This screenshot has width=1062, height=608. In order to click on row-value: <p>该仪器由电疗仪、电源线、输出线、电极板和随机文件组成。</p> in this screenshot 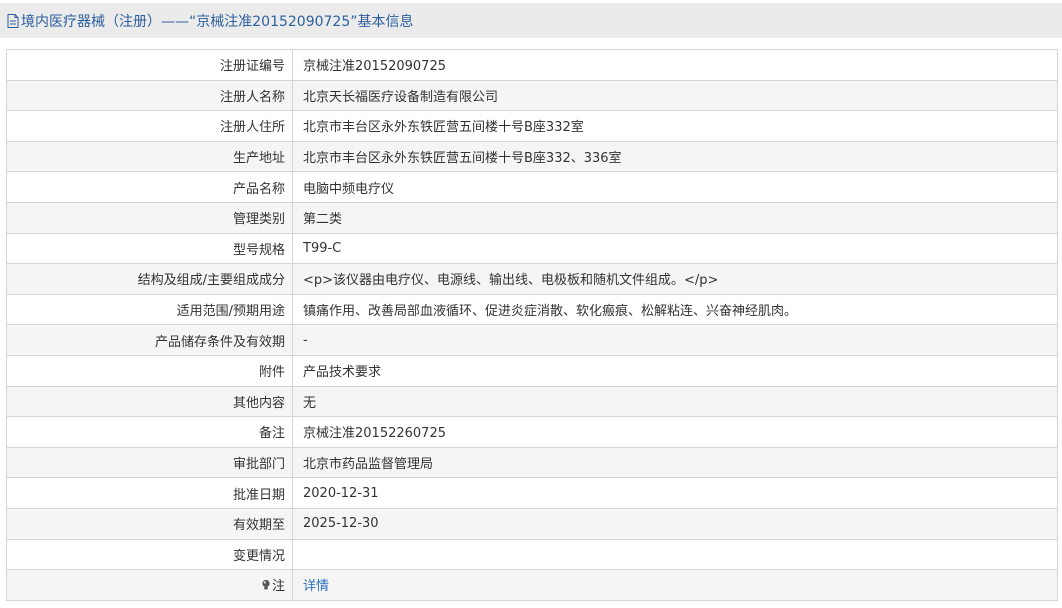, I will do `click(511, 281)`.